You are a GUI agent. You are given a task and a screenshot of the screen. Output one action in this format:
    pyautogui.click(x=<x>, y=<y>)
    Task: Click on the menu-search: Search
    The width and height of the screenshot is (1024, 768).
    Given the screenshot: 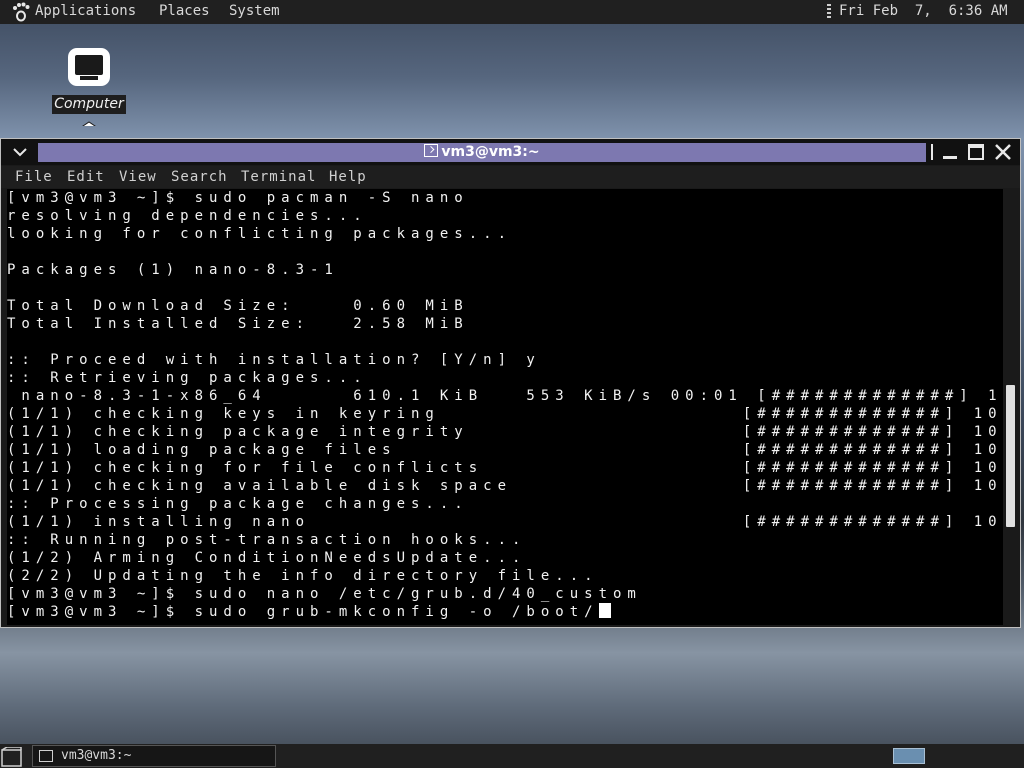 What is the action you would take?
    pyautogui.click(x=199, y=177)
    